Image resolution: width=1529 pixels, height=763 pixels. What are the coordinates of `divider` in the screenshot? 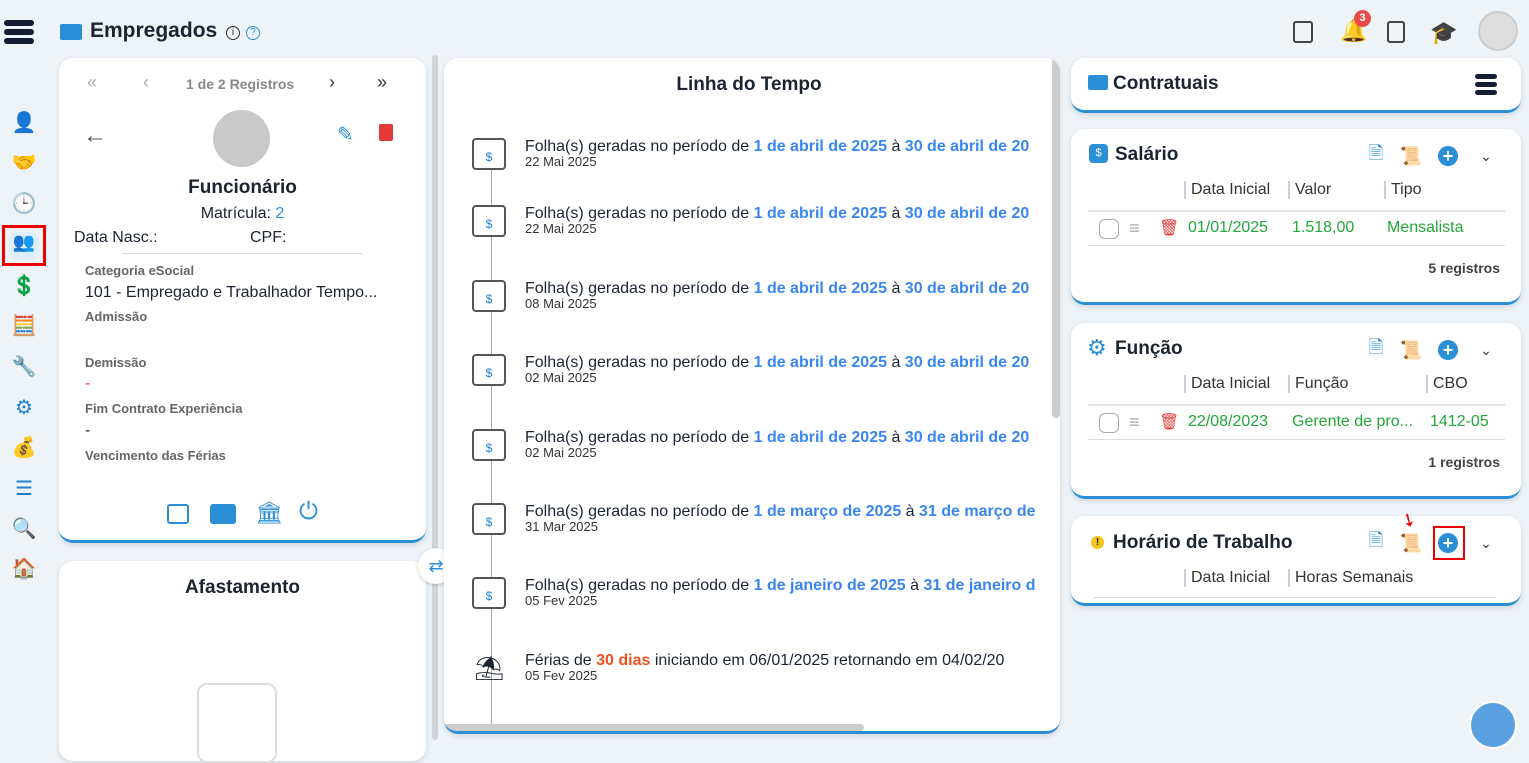 It's located at (242, 253).